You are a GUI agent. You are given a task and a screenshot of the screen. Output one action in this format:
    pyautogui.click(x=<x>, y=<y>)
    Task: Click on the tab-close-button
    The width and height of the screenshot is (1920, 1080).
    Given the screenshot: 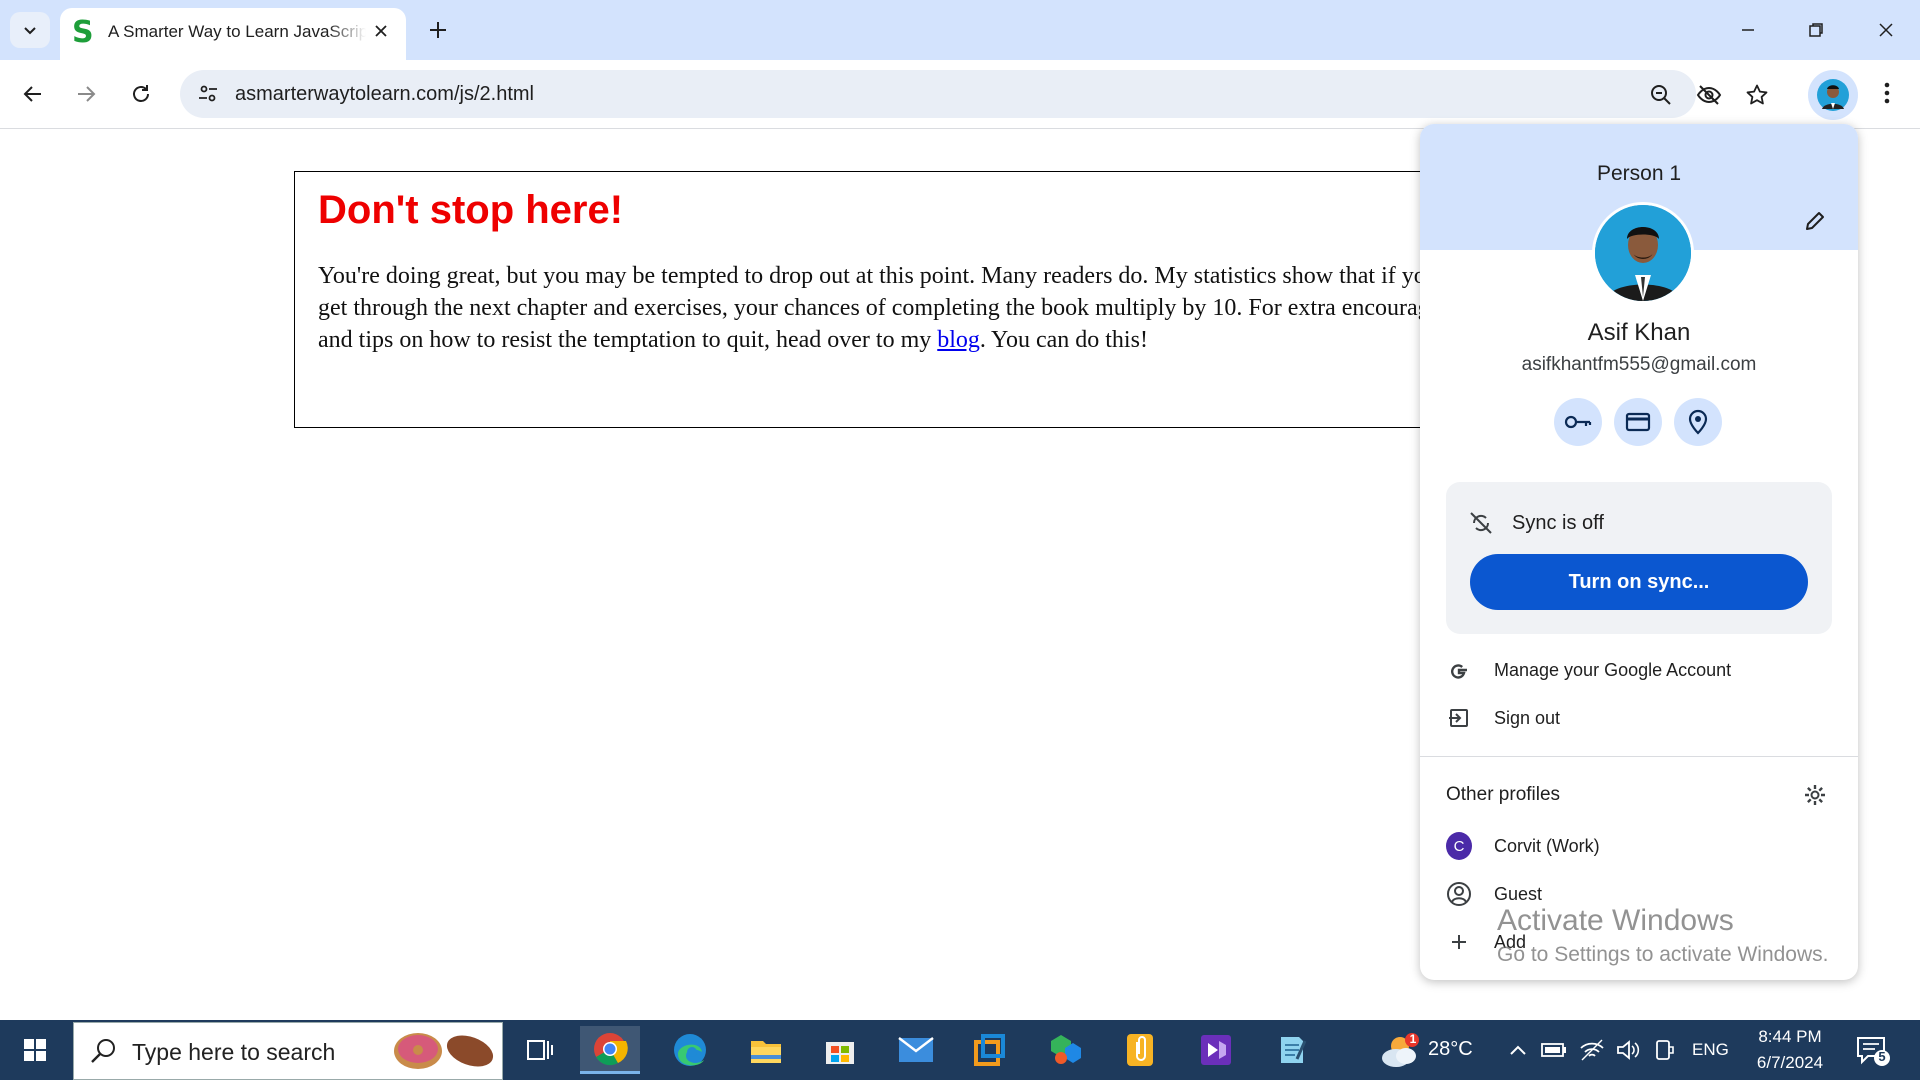 What is the action you would take?
    pyautogui.click(x=381, y=31)
    